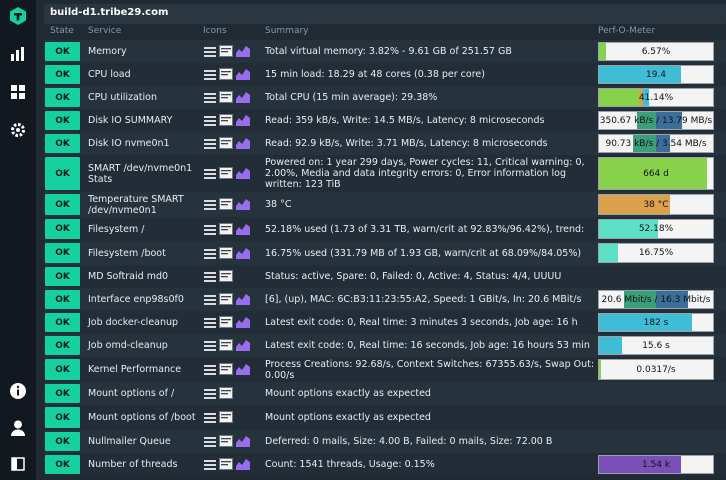 The width and height of the screenshot is (726, 480). I want to click on service-name: Mount options of /boot, so click(143, 417).